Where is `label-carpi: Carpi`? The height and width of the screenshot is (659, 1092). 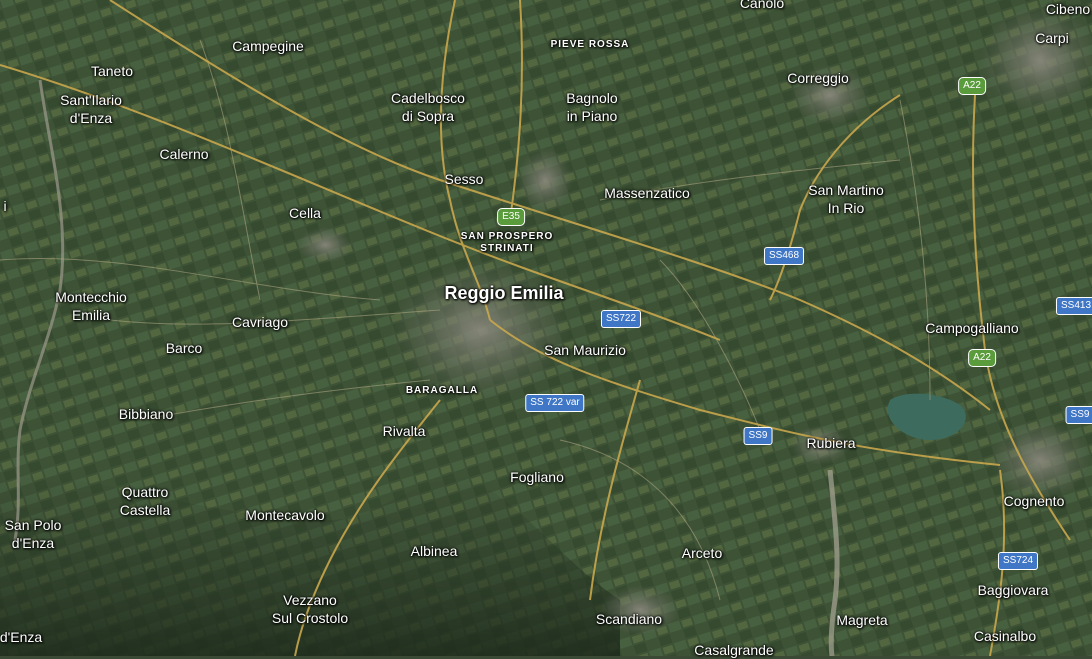
label-carpi: Carpi is located at coordinates (1052, 38).